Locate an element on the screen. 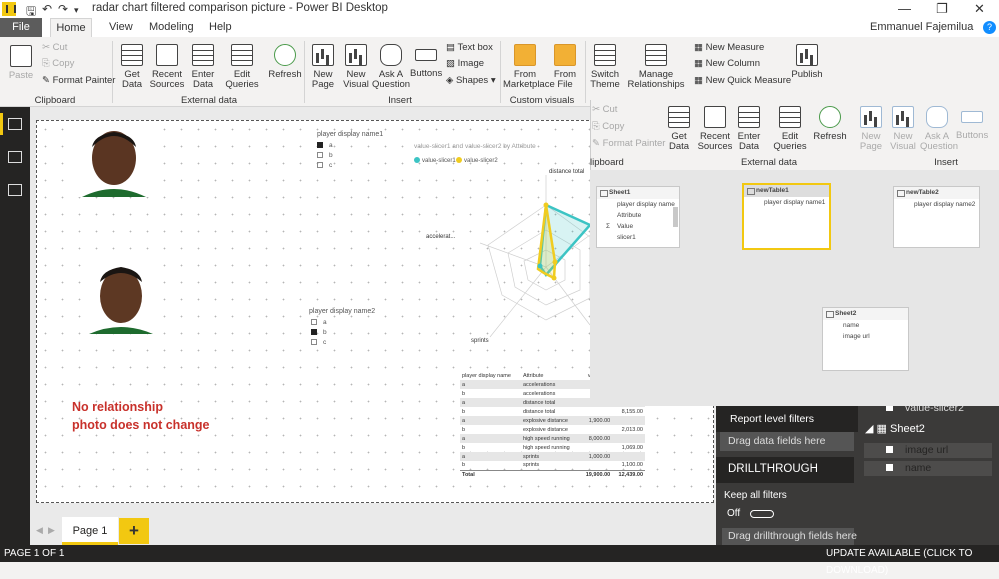  table-header: player display name is located at coordinates (490, 375).